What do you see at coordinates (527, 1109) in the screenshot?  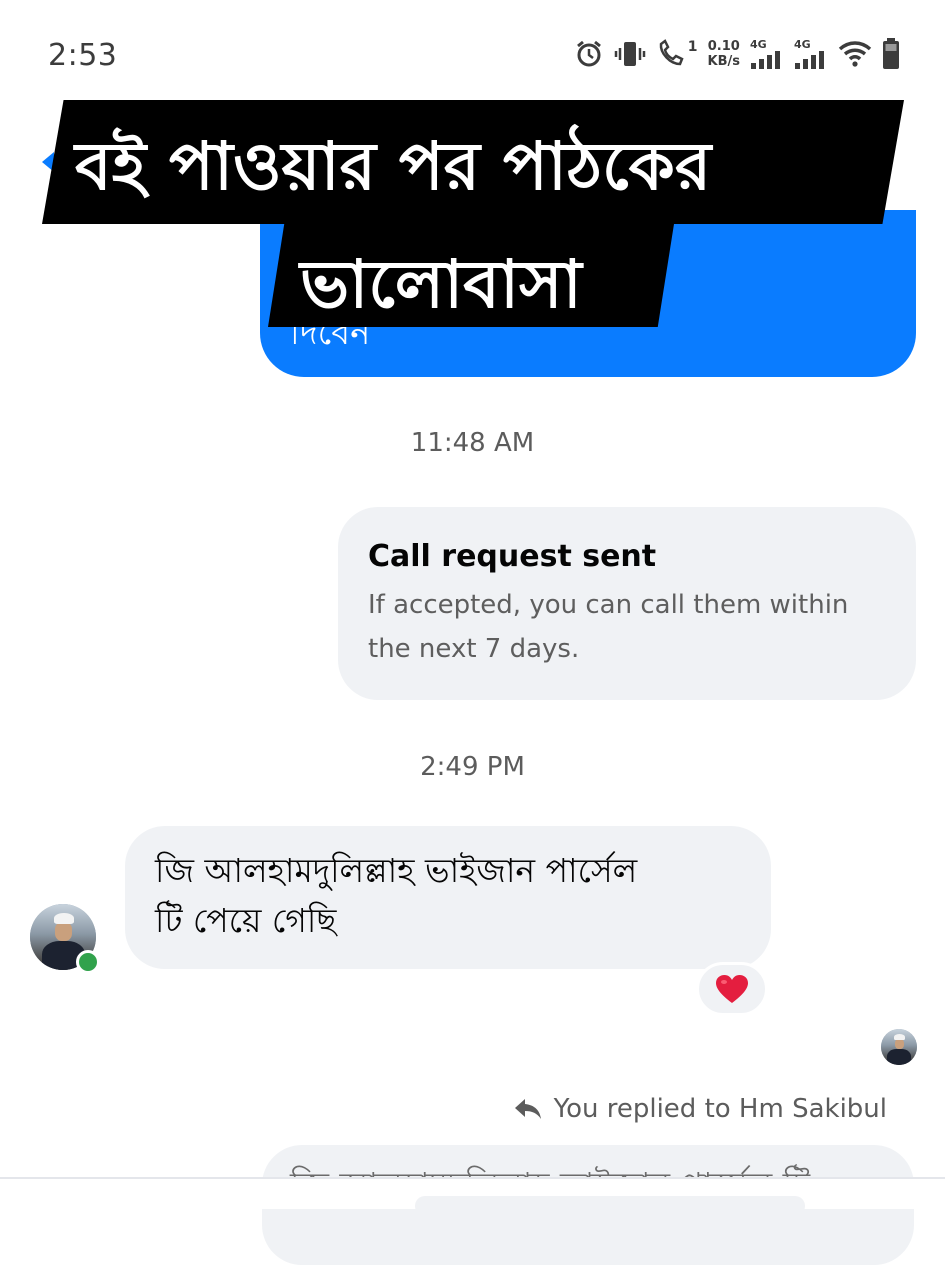 I see `reply-arrow-icon` at bounding box center [527, 1109].